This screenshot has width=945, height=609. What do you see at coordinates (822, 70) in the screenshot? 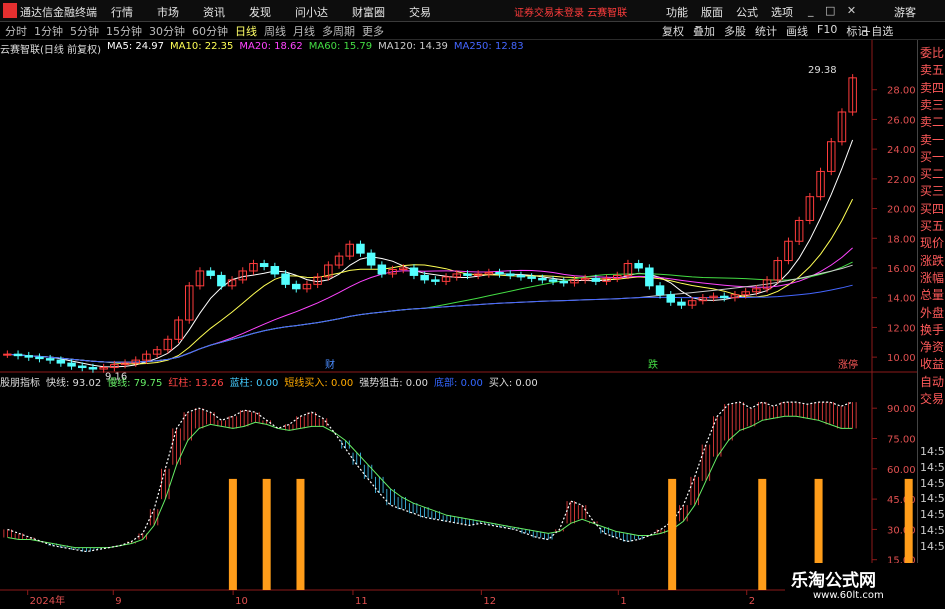
I see `high-price-label: 29.38` at bounding box center [822, 70].